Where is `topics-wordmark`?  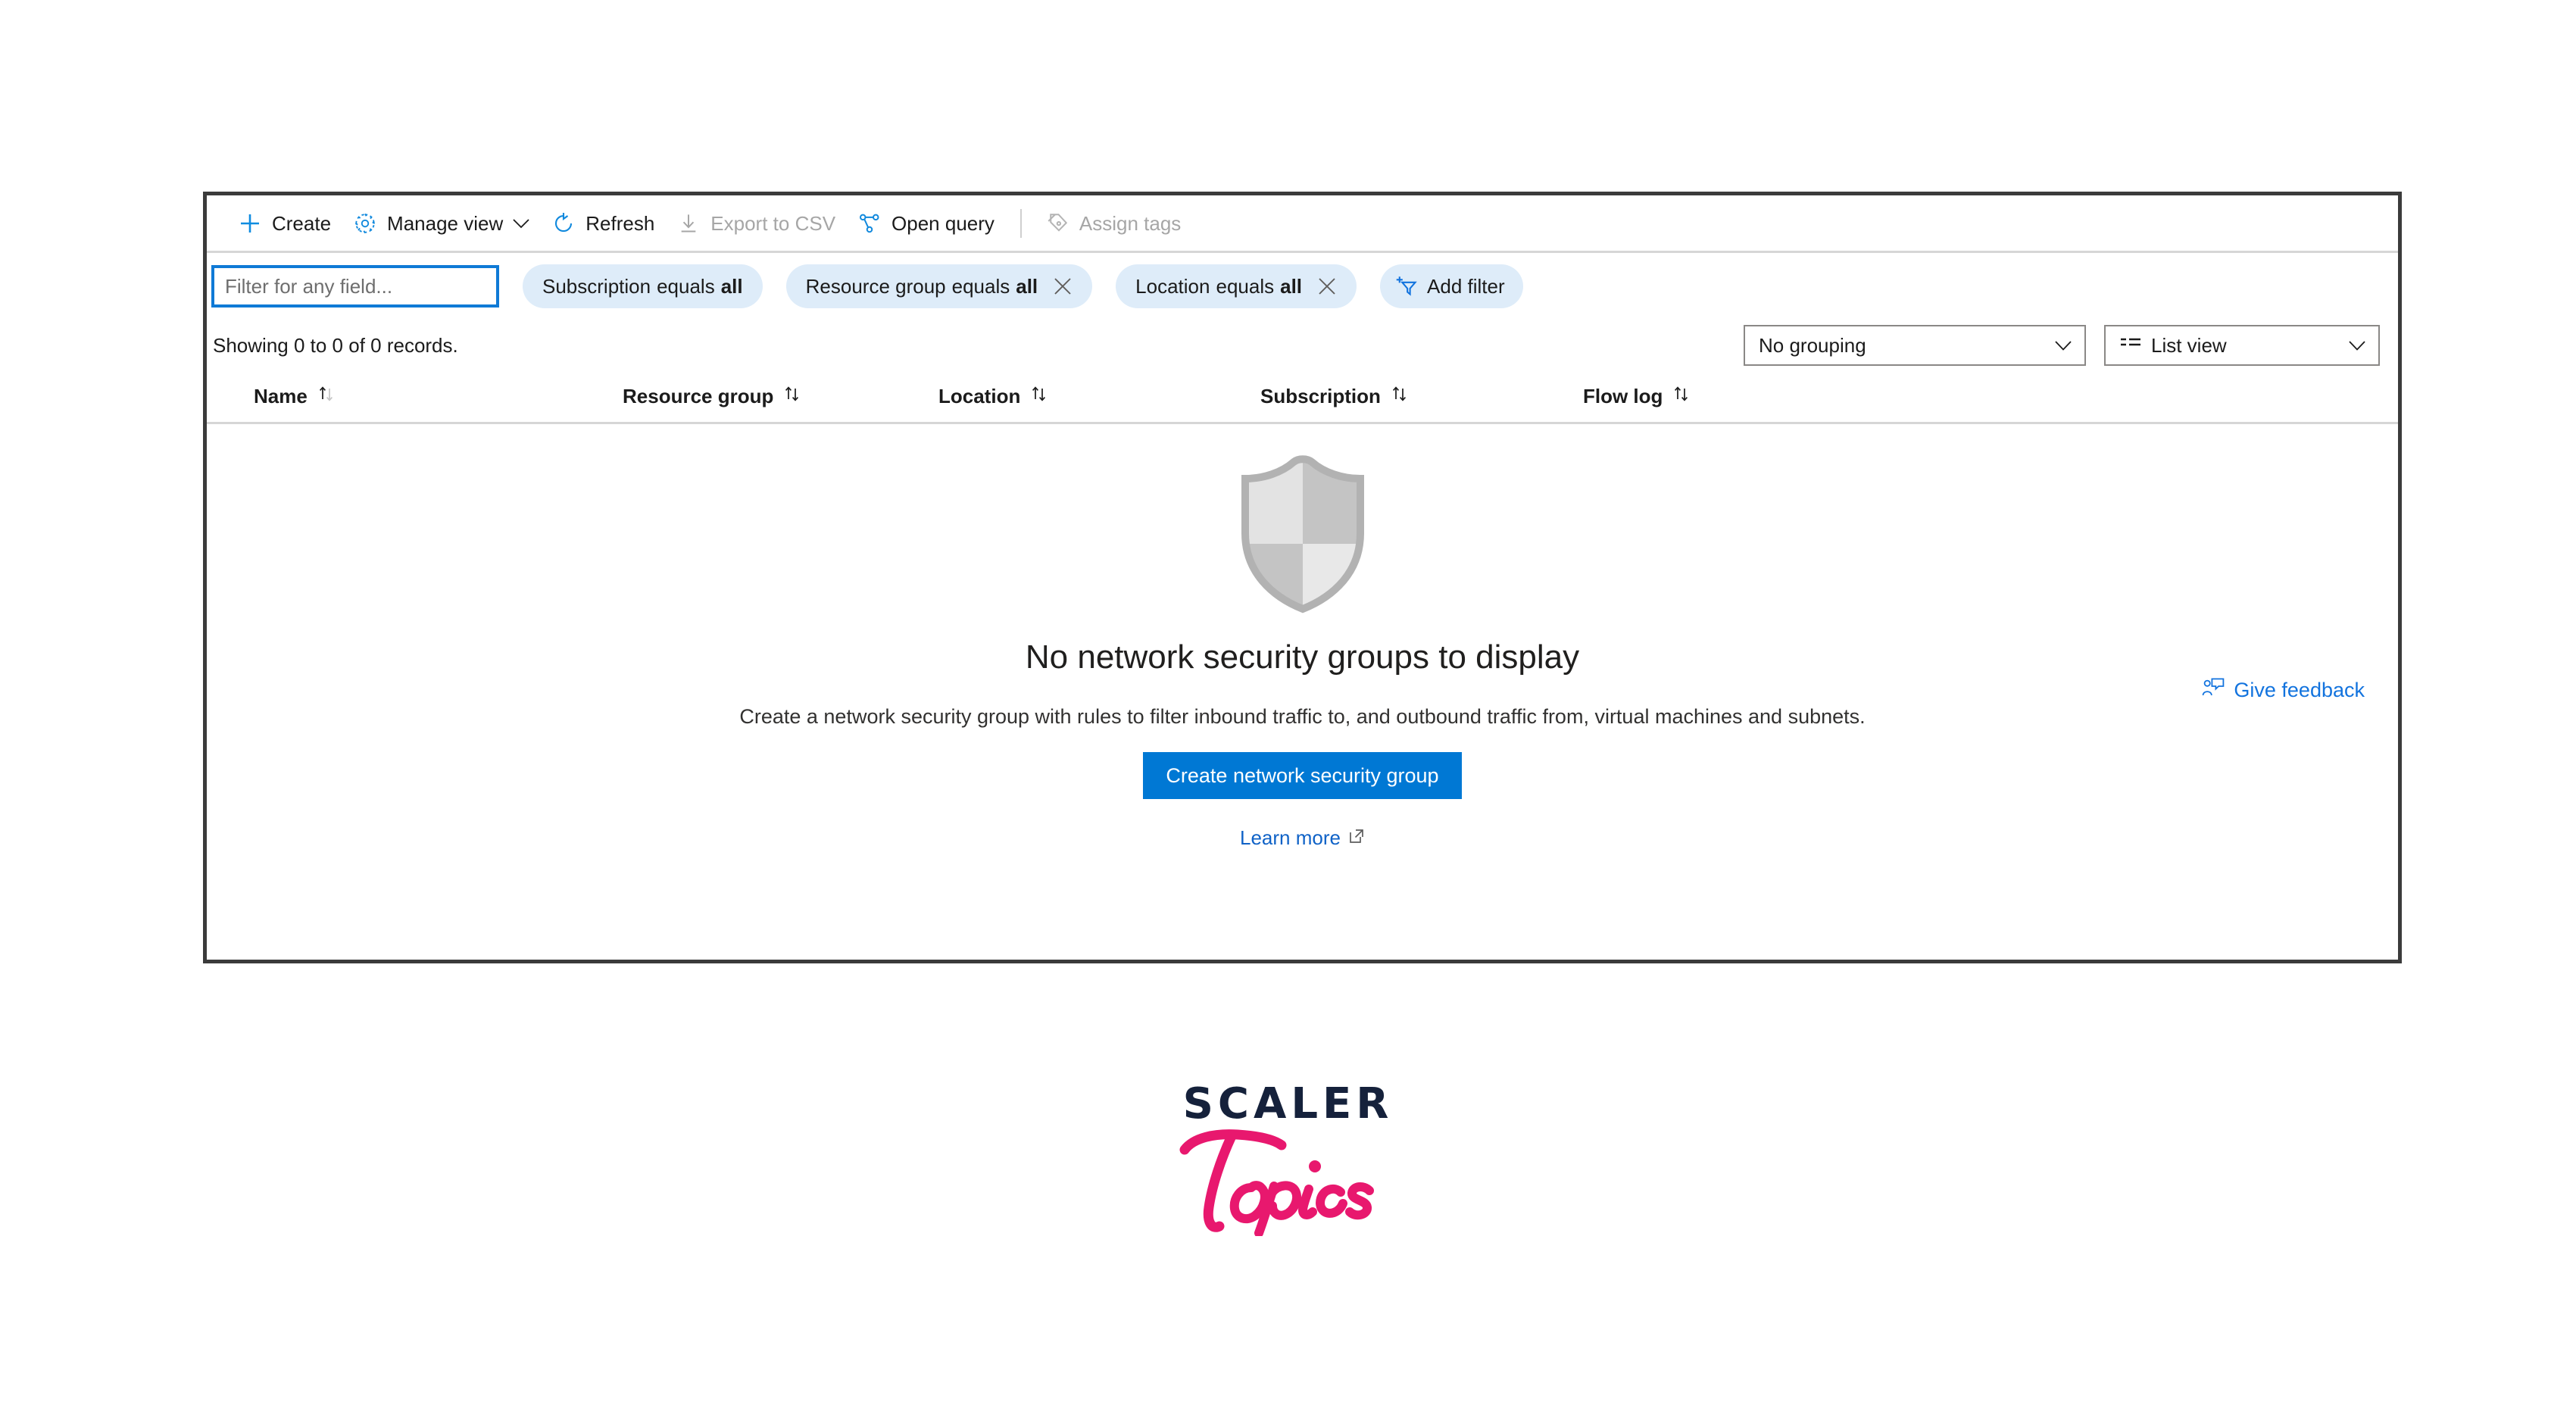
topics-wordmark is located at coordinates (1289, 1180).